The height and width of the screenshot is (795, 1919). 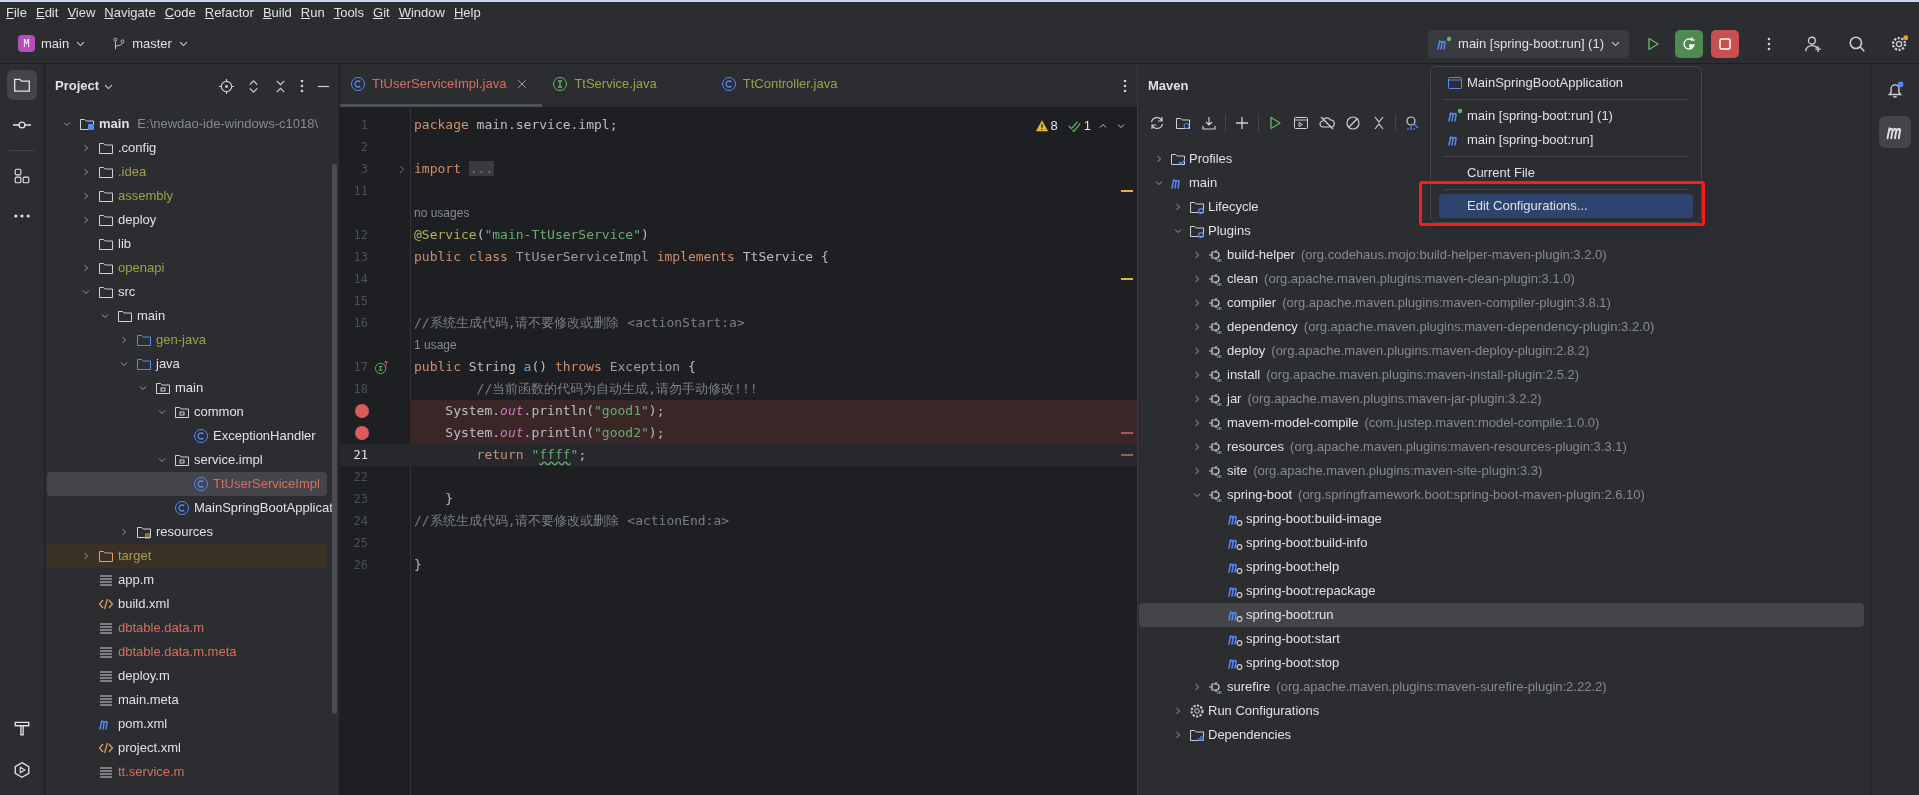 I want to click on usage-hint: 1 usage, so click(x=433, y=345).